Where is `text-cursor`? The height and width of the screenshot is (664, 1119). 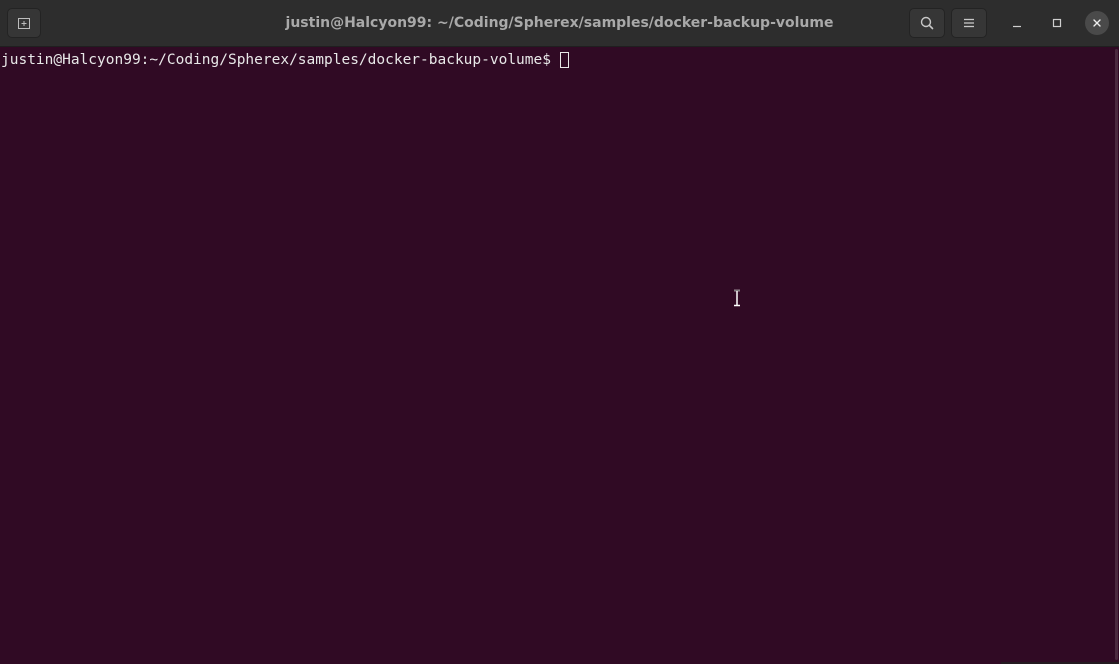
text-cursor is located at coordinates (564, 60).